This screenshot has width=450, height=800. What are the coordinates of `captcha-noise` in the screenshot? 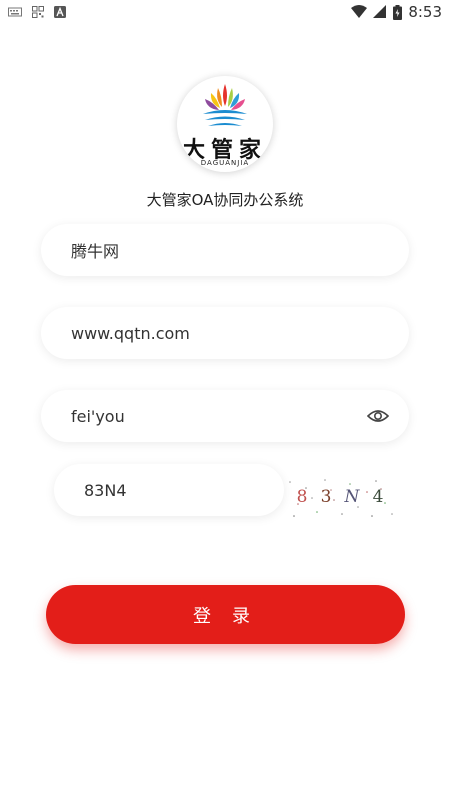 It's located at (341, 498).